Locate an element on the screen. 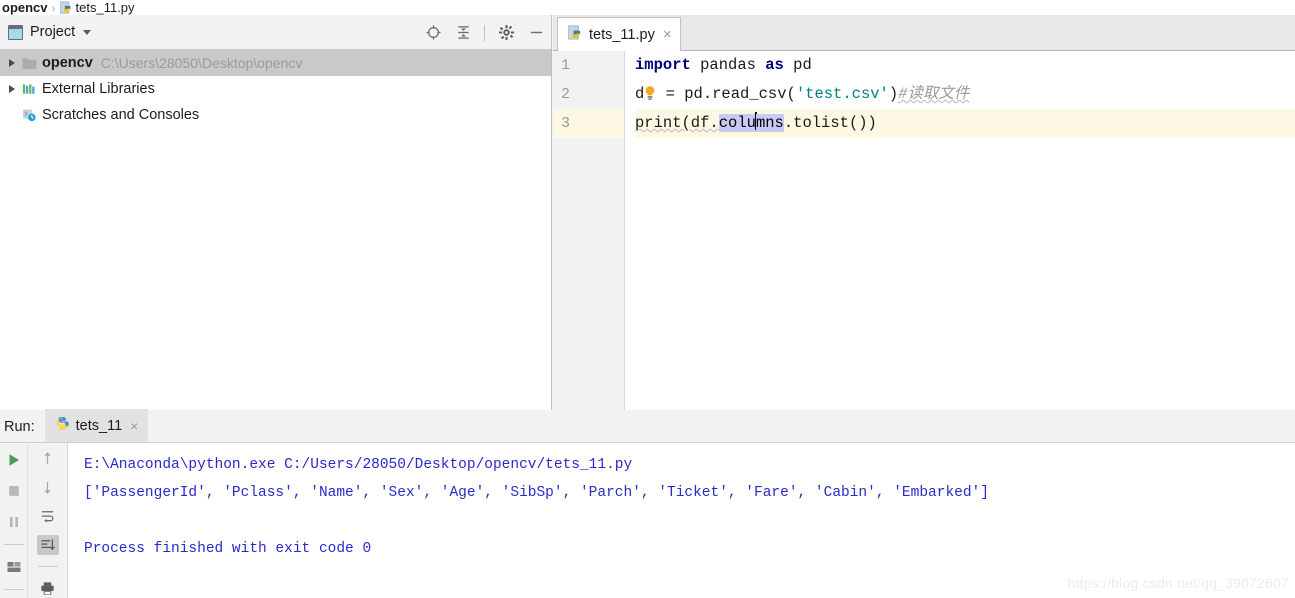 This screenshot has width=1295, height=598. line-number: 3 is located at coordinates (588, 123).